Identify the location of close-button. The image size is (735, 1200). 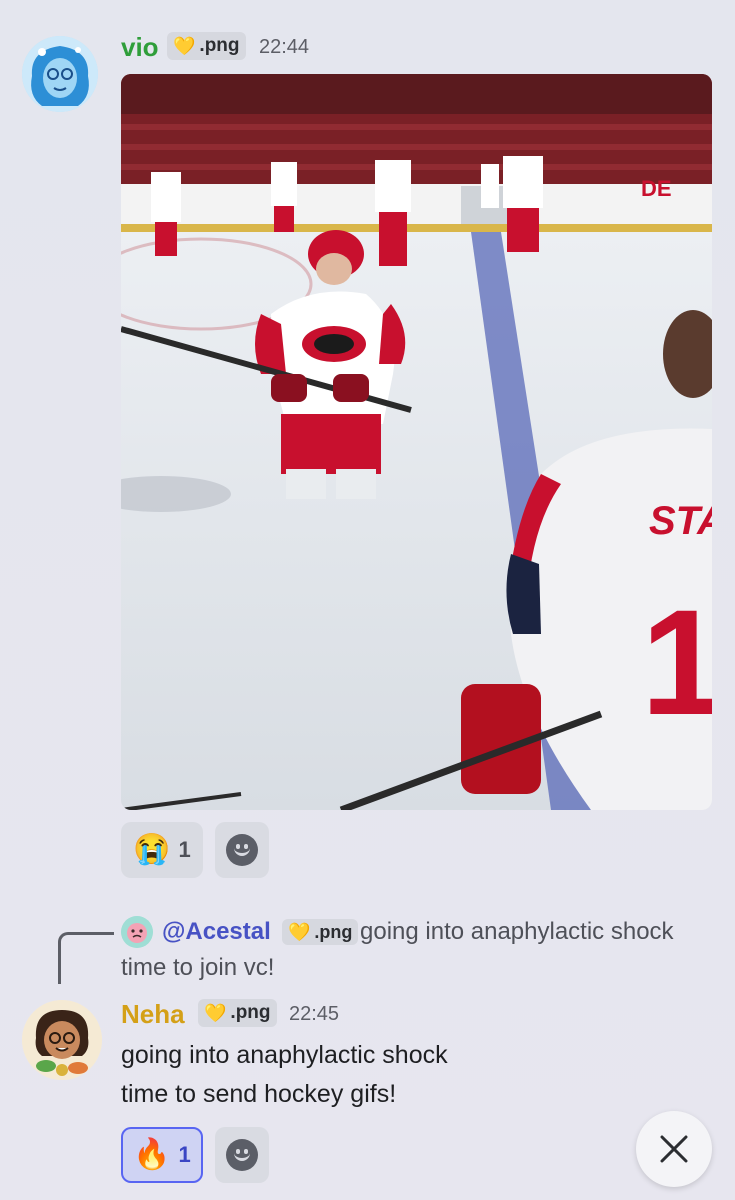
(674, 1149).